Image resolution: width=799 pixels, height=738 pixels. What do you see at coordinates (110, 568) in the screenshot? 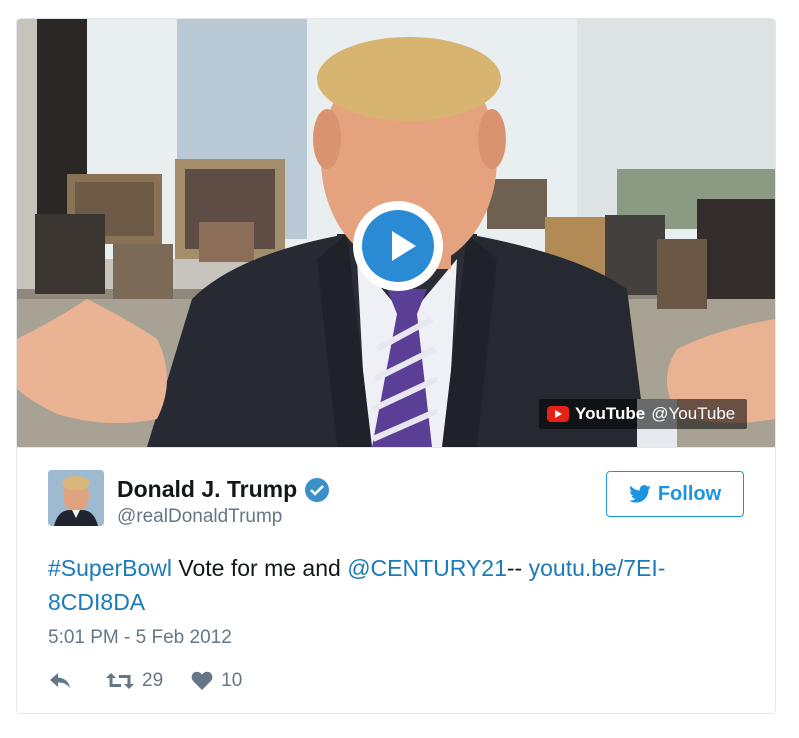
I see `hashtag-link: #SuperBowl` at bounding box center [110, 568].